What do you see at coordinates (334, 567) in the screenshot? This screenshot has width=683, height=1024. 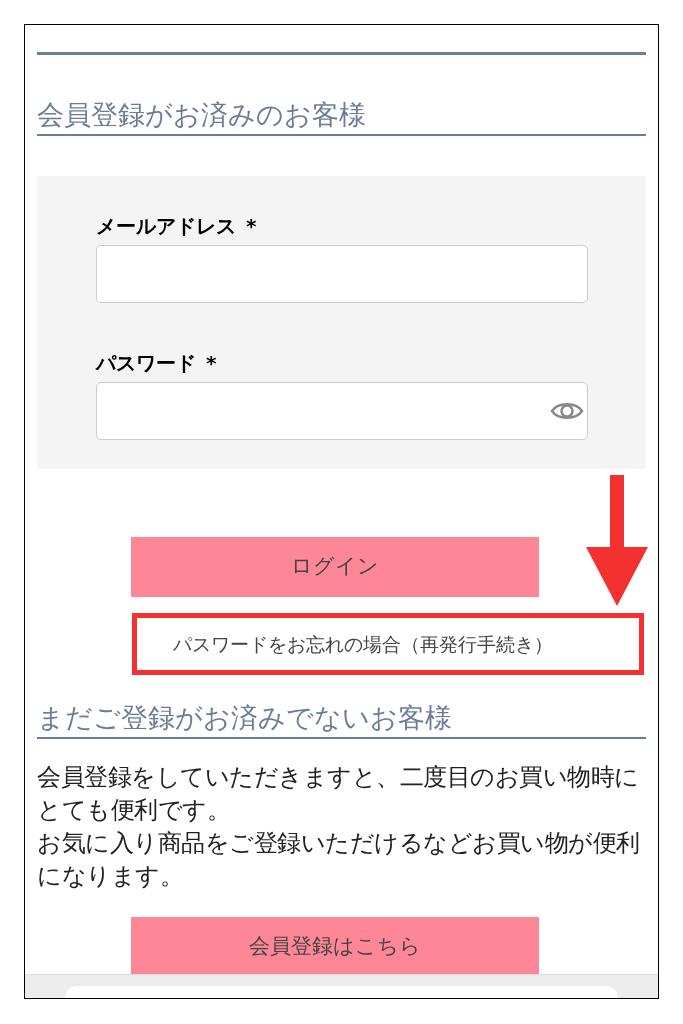 I see `login-button: ログイン` at bounding box center [334, 567].